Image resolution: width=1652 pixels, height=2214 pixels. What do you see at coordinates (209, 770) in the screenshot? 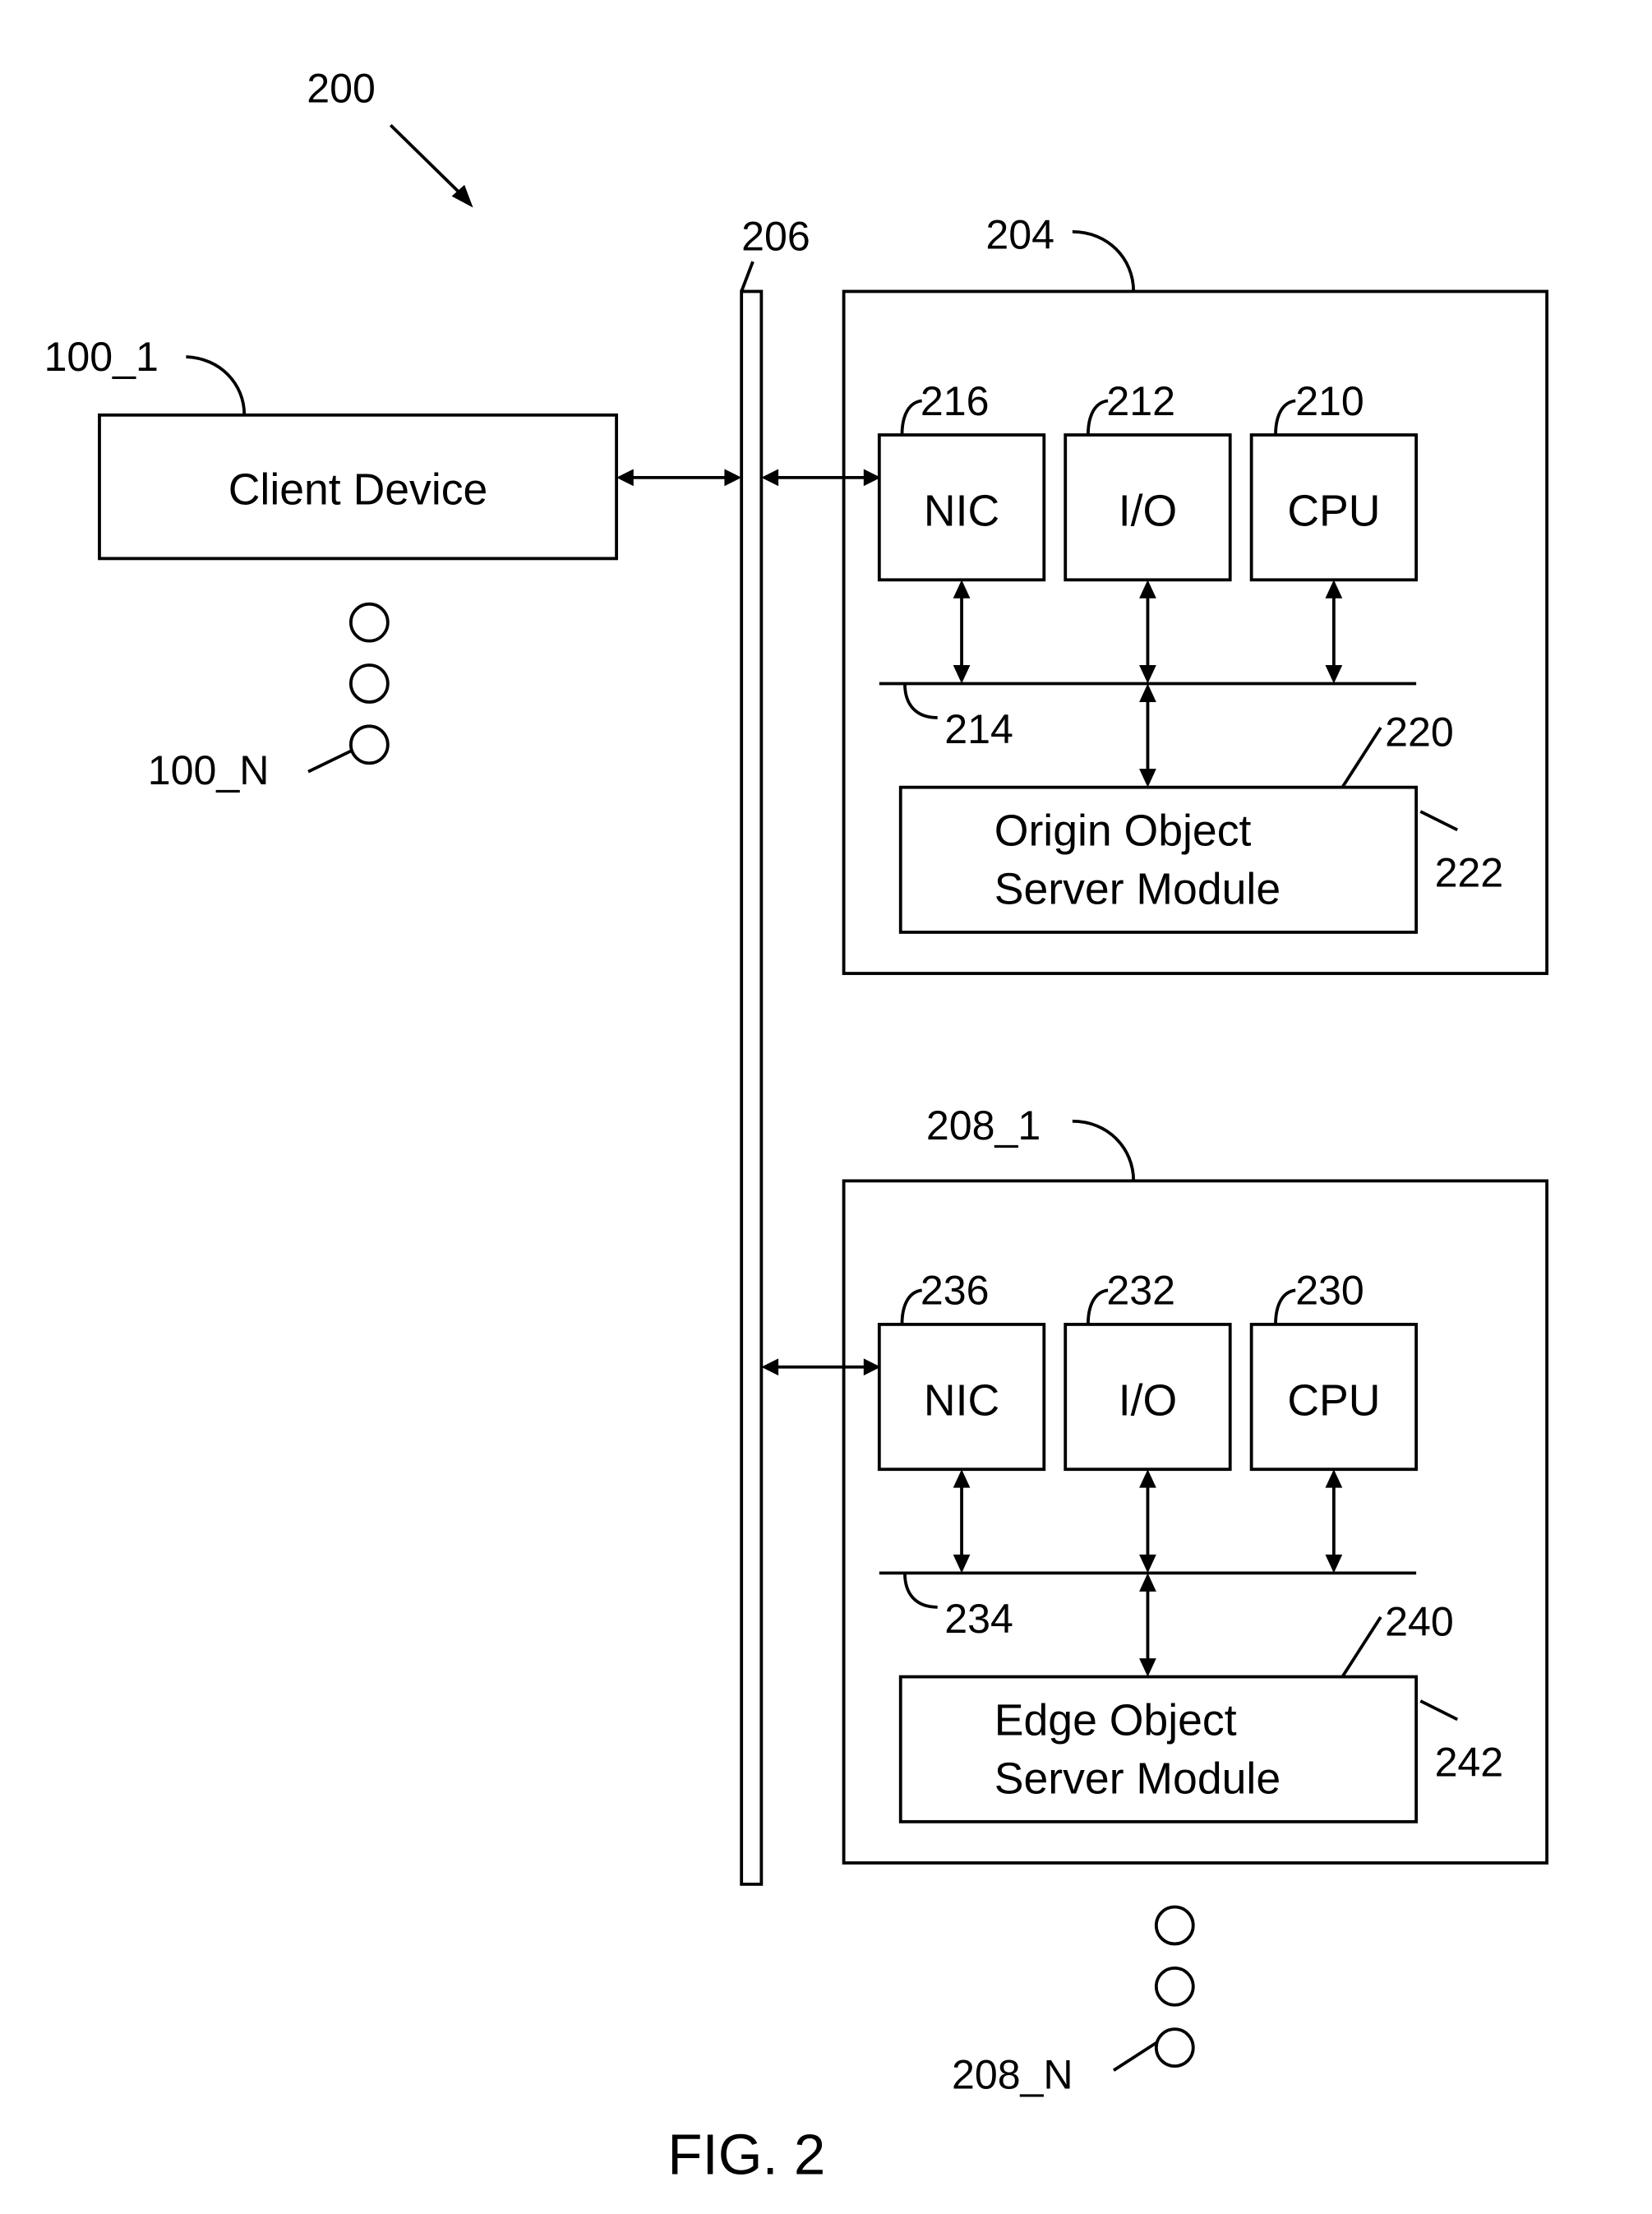
I see `client-last-ref-label: 100_N` at bounding box center [209, 770].